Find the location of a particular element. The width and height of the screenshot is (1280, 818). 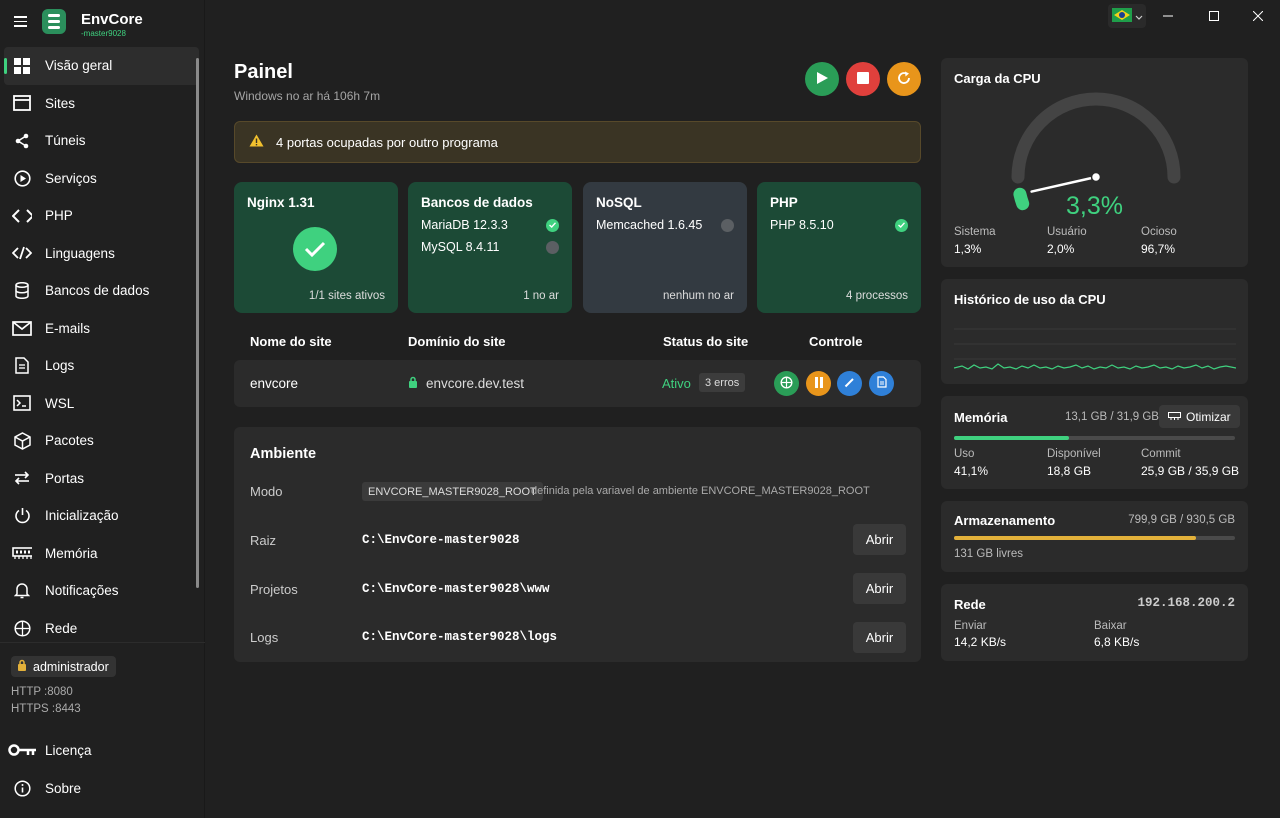

sidebar-scrollbar is located at coordinates (197, 323).